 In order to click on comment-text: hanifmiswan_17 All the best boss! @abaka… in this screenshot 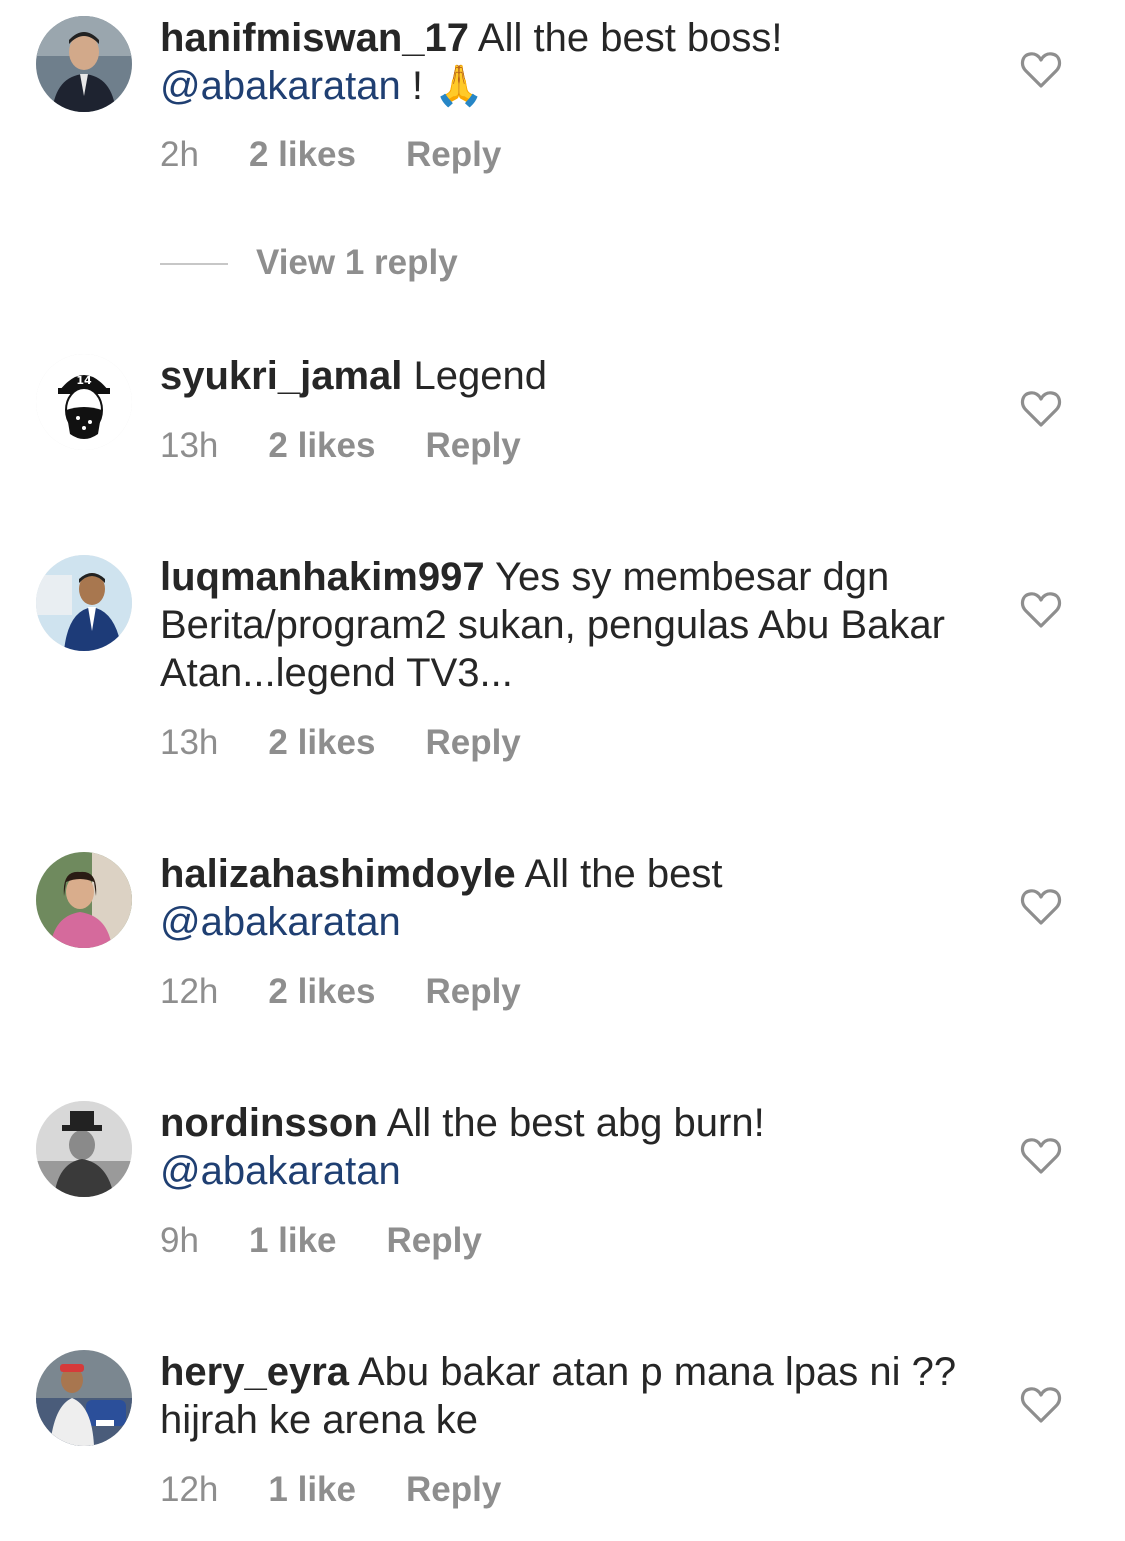, I will do `click(560, 62)`.